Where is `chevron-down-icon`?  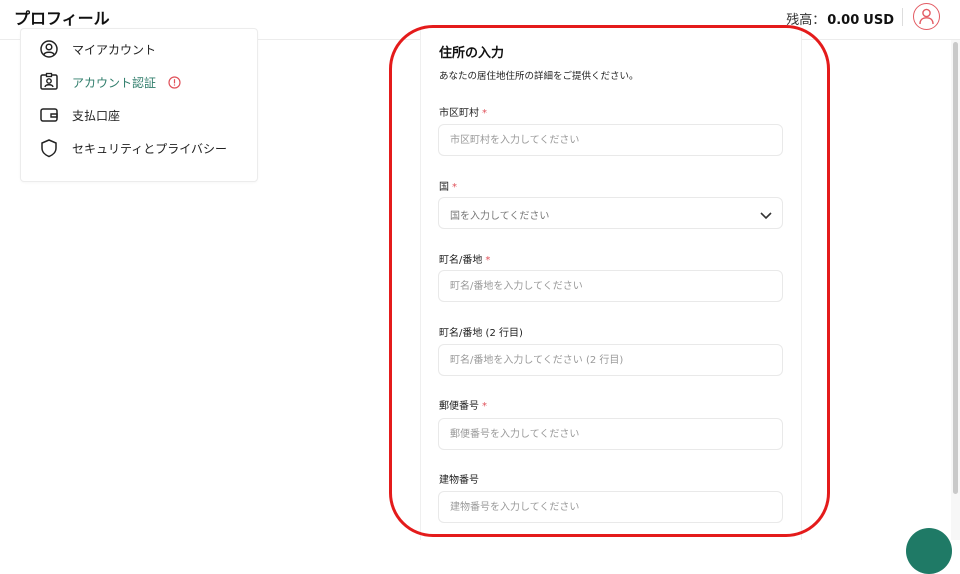
chevron-down-icon is located at coordinates (766, 216).